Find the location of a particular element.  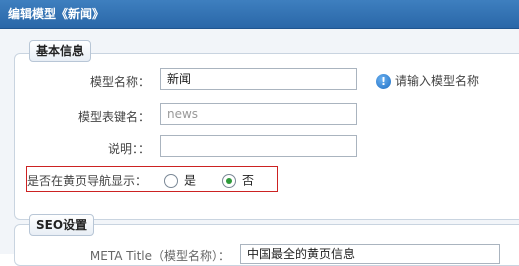

seo-legend: SEO设置 is located at coordinates (62, 225).